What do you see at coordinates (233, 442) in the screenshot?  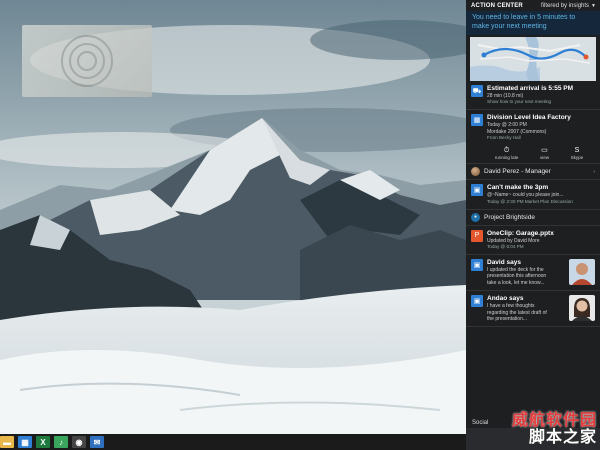 I see `taskbar: ▬ ▦ X ♪ ◉ ✉` at bounding box center [233, 442].